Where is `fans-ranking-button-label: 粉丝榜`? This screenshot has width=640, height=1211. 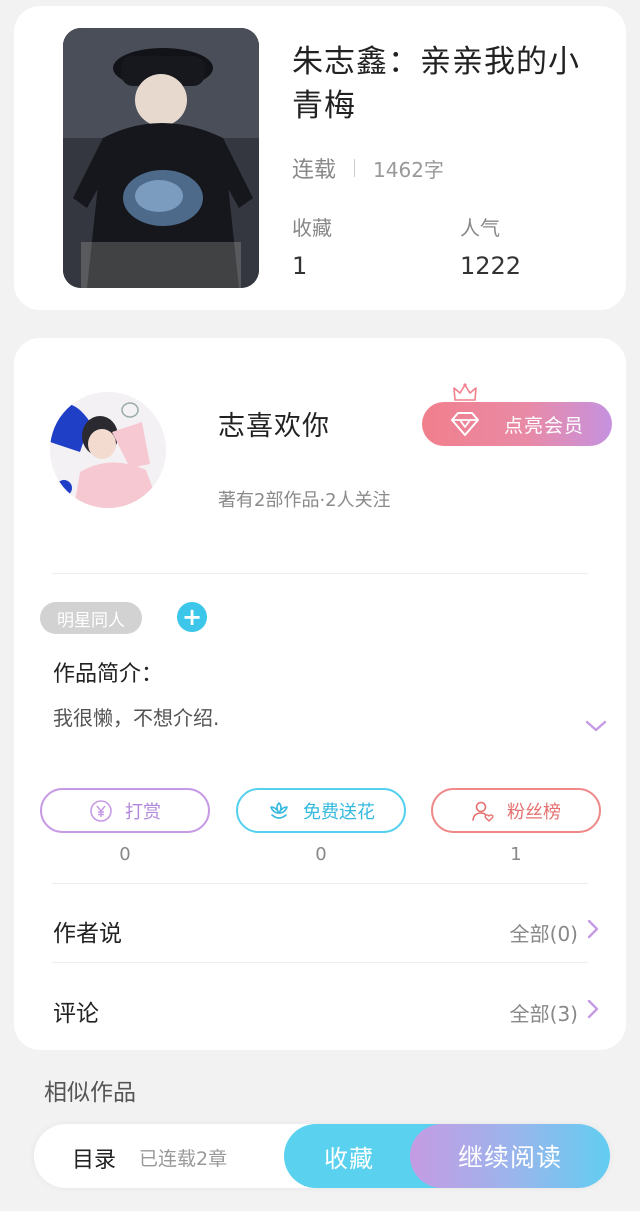
fans-ranking-button-label: 粉丝榜 is located at coordinates (534, 812).